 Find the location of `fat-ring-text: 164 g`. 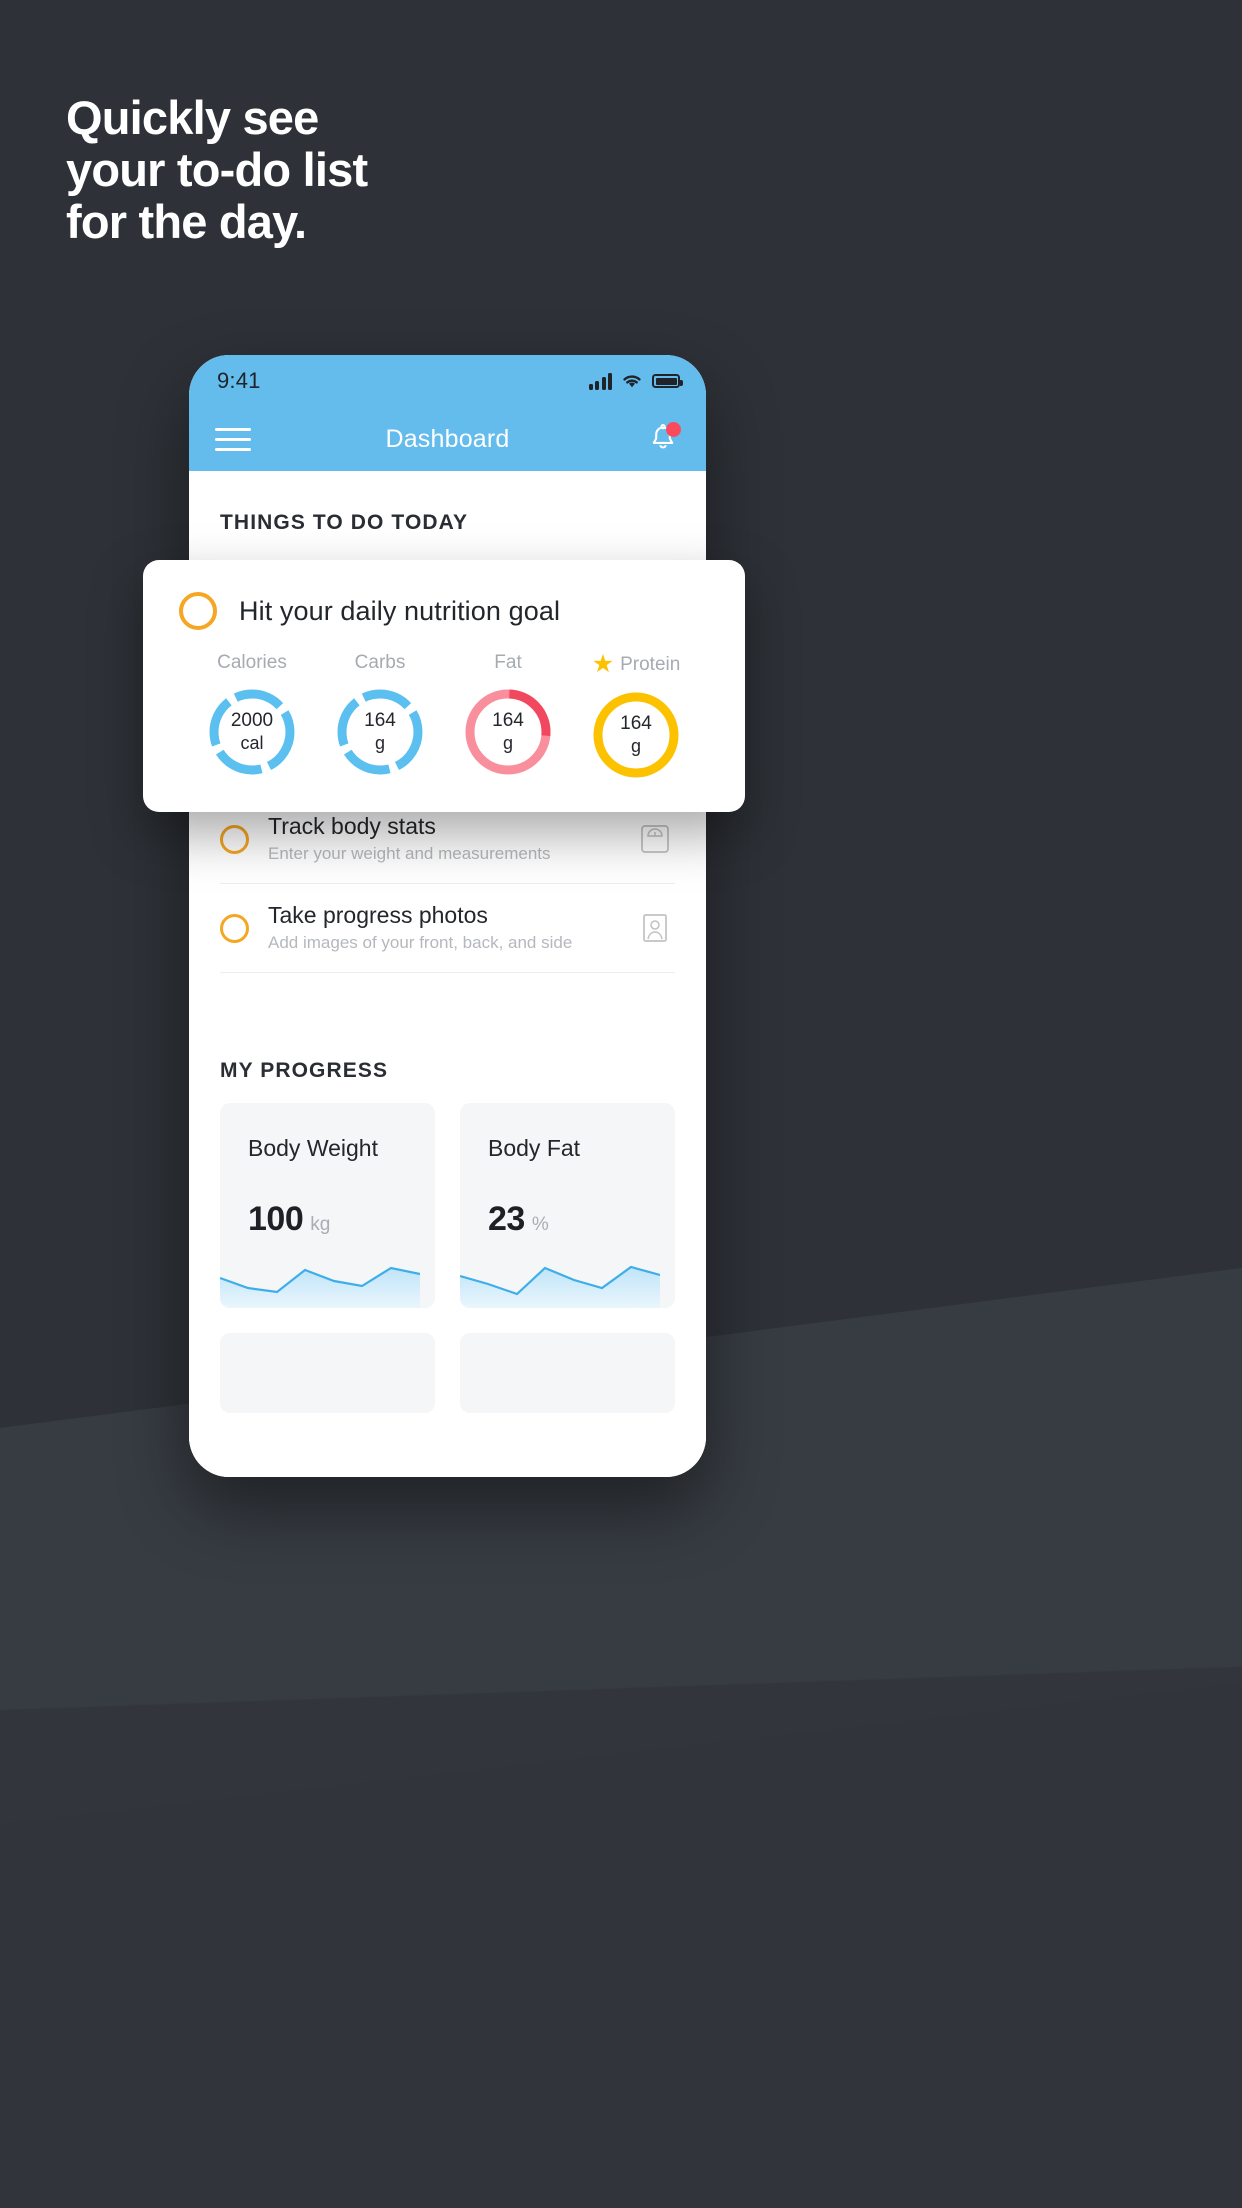

fat-ring-text: 164 g is located at coordinates (508, 732).